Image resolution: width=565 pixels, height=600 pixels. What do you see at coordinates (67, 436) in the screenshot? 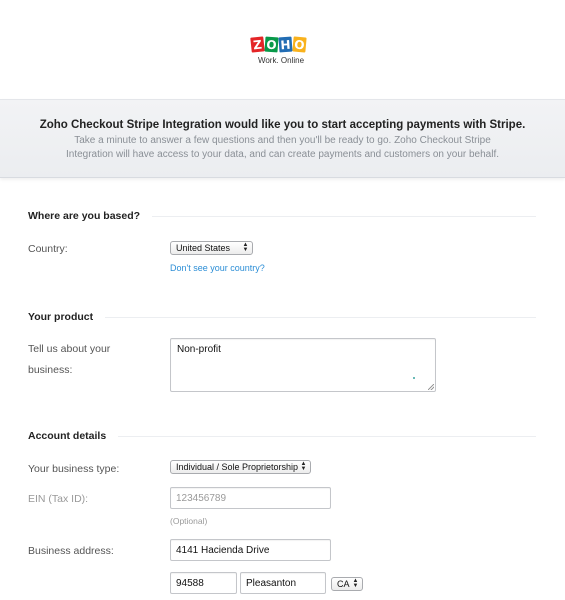
I see `section-title-account: Account details` at bounding box center [67, 436].